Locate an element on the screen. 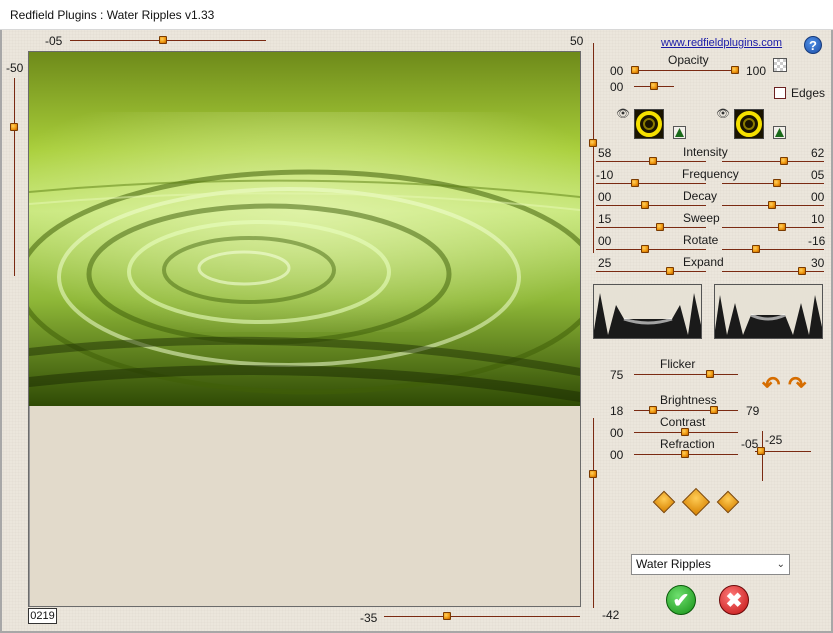  intensity-right-track is located at coordinates (773, 161).